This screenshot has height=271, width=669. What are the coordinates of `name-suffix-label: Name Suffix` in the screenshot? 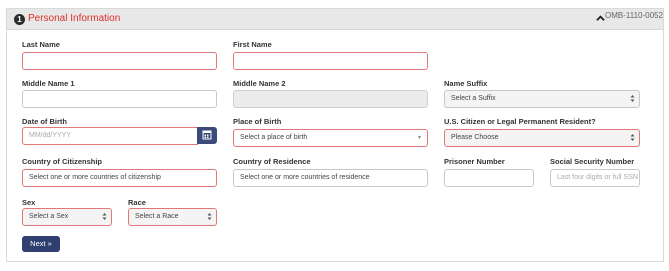 It's located at (466, 83).